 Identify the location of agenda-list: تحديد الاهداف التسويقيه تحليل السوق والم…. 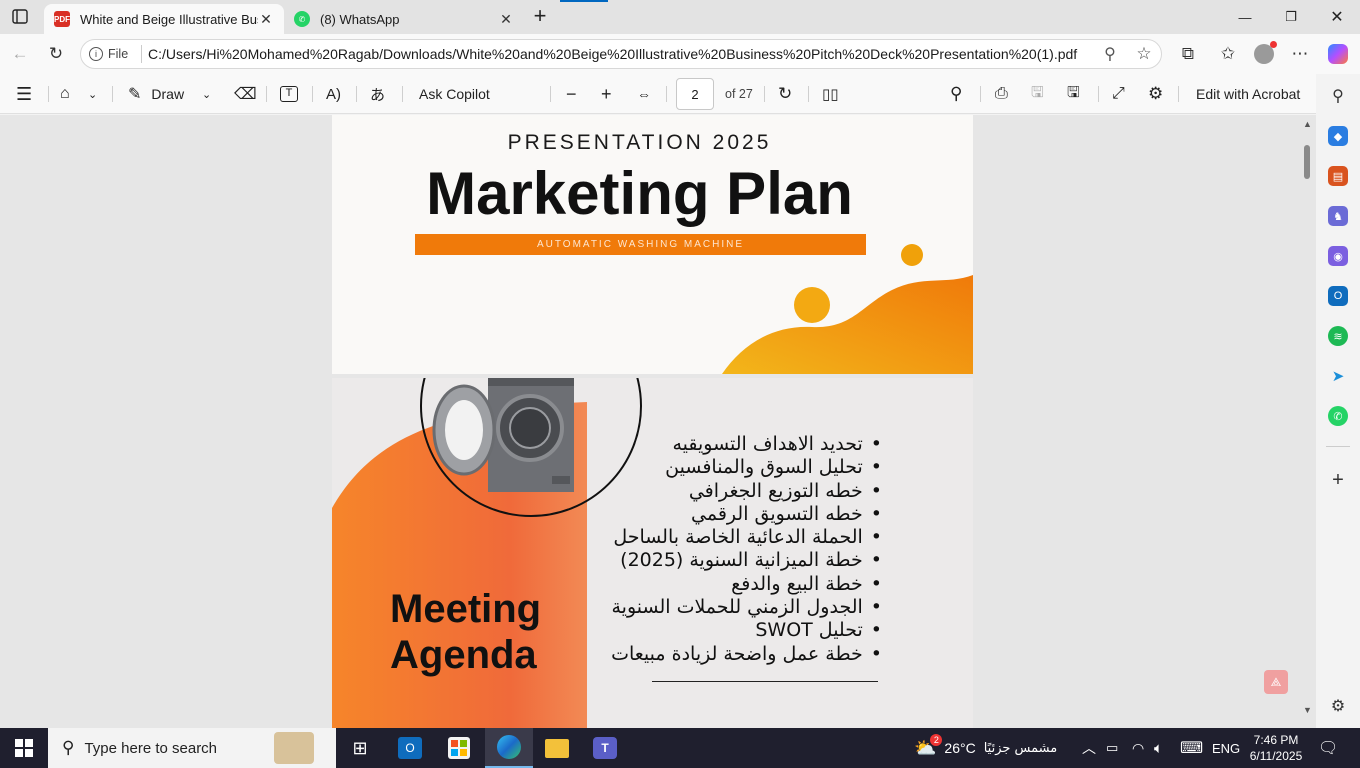
(732, 549).